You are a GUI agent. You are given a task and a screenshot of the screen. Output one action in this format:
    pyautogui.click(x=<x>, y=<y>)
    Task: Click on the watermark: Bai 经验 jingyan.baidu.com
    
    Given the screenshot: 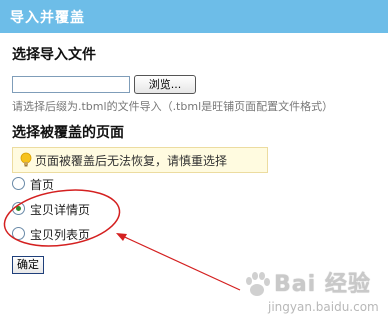 What is the action you would take?
    pyautogui.click(x=313, y=296)
    